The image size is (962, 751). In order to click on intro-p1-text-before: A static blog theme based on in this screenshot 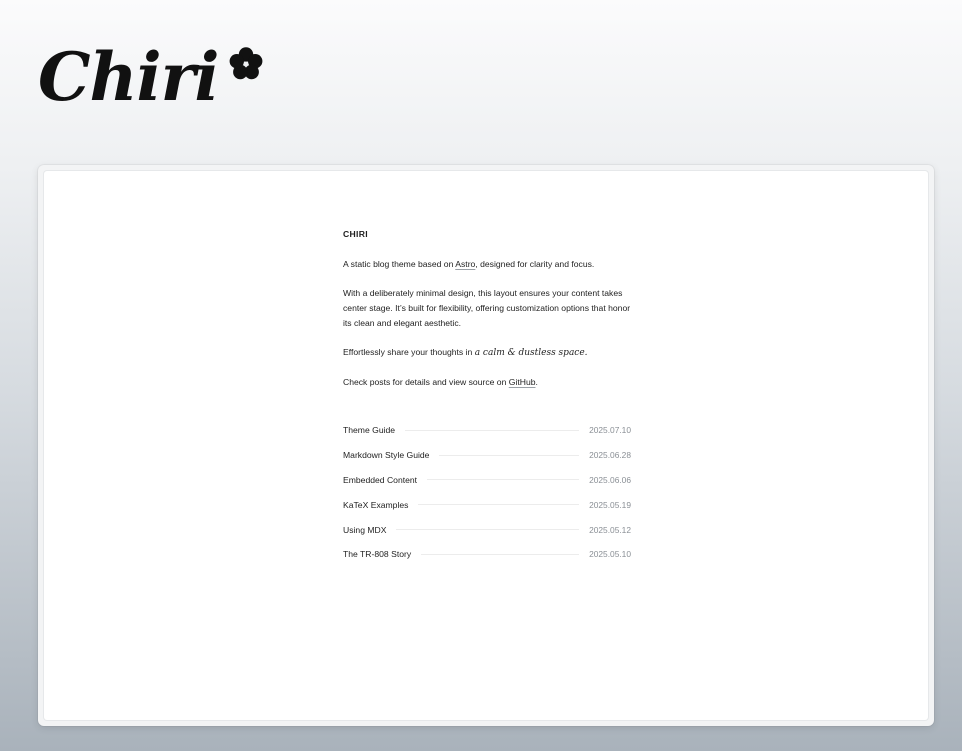, I will do `click(399, 263)`.